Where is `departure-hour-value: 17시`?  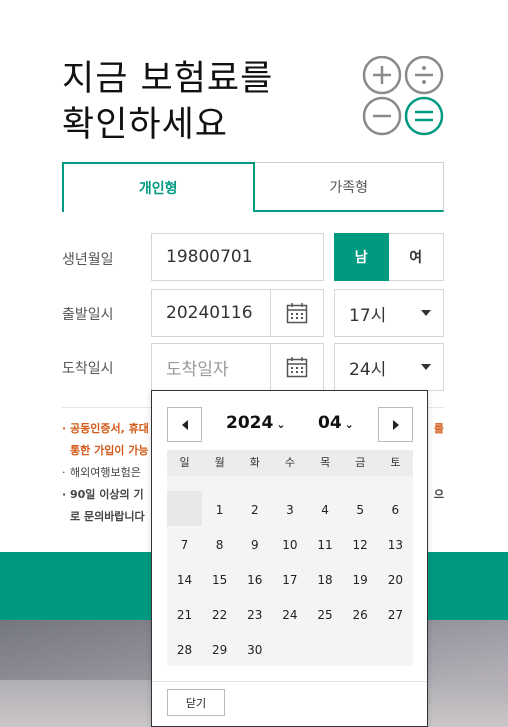
departure-hour-value: 17시 is located at coordinates (368, 315).